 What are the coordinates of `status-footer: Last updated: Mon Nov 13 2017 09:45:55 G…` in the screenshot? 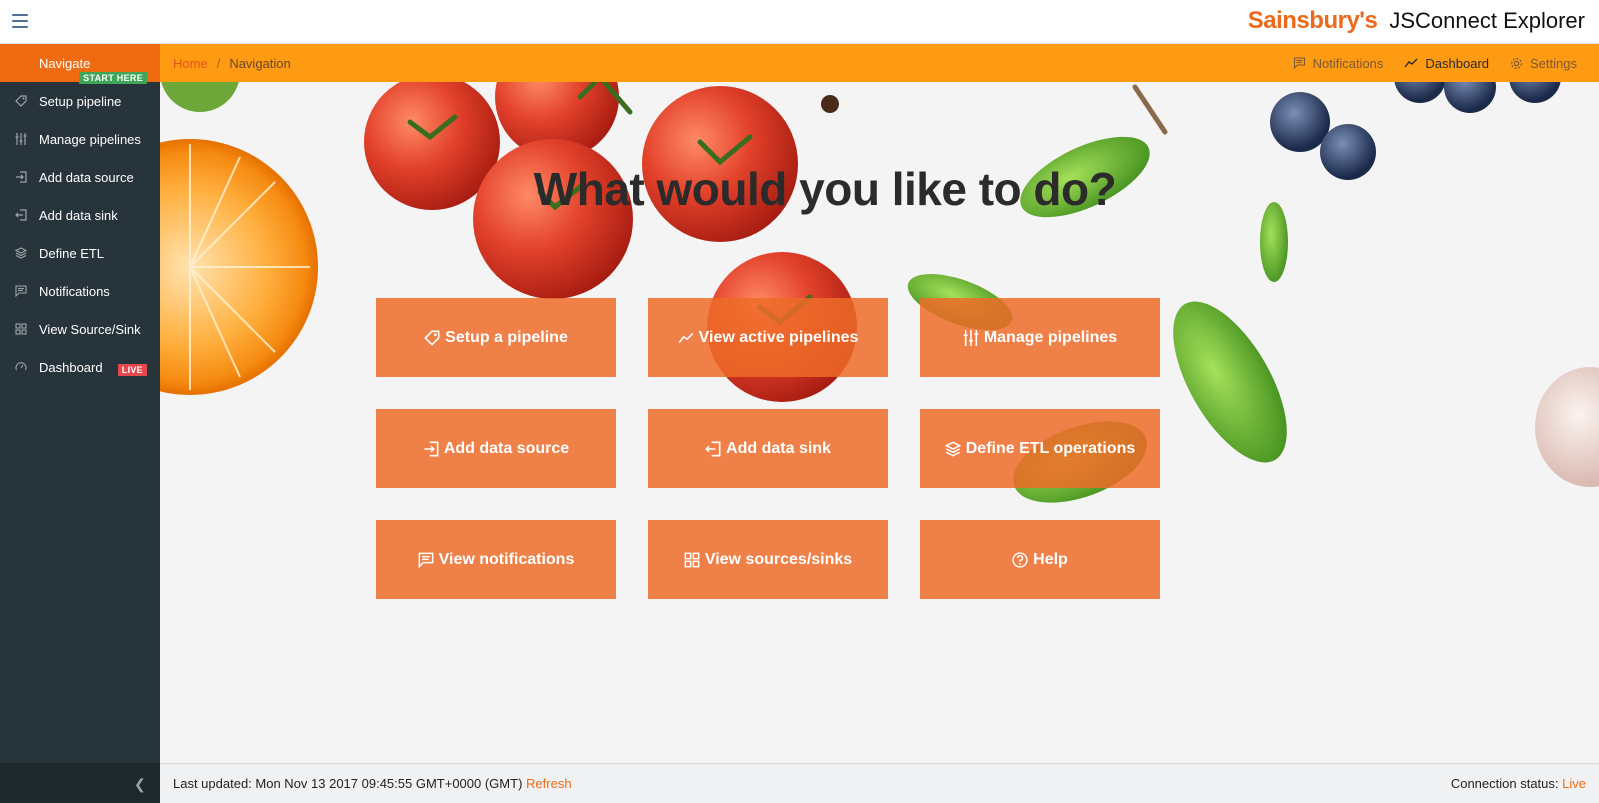 It's located at (879, 783).